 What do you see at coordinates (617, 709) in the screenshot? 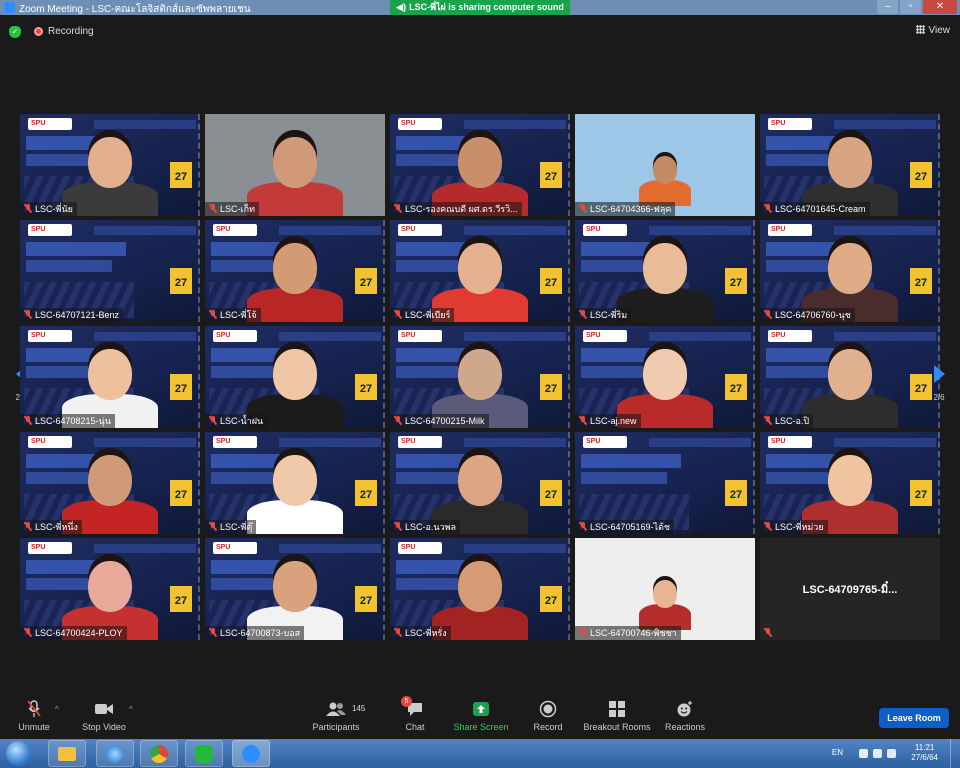
I see `breakout-rooms-icon` at bounding box center [617, 709].